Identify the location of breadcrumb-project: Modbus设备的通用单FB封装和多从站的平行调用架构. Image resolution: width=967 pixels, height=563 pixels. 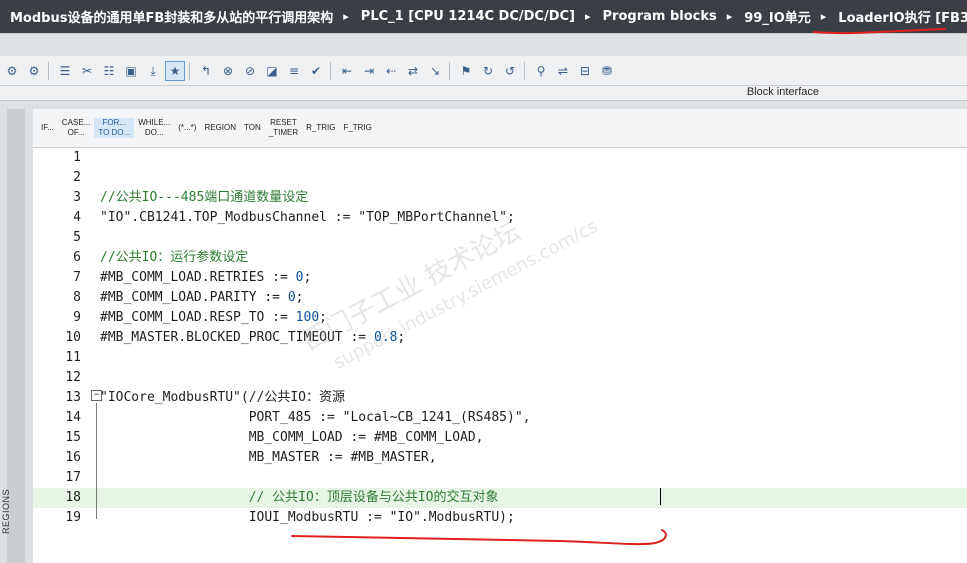
(168, 16).